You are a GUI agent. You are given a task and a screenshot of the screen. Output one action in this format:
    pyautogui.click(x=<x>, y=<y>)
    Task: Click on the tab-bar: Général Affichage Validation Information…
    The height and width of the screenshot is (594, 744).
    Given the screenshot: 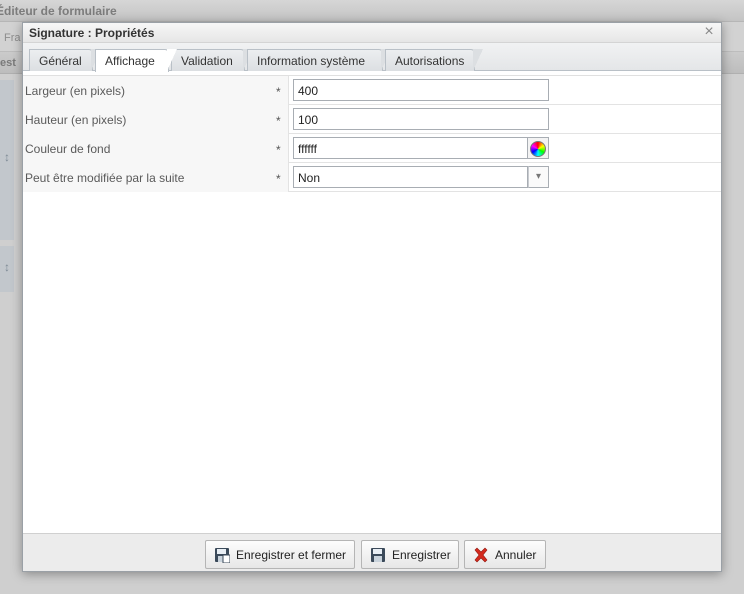 What is the action you would take?
    pyautogui.click(x=372, y=57)
    